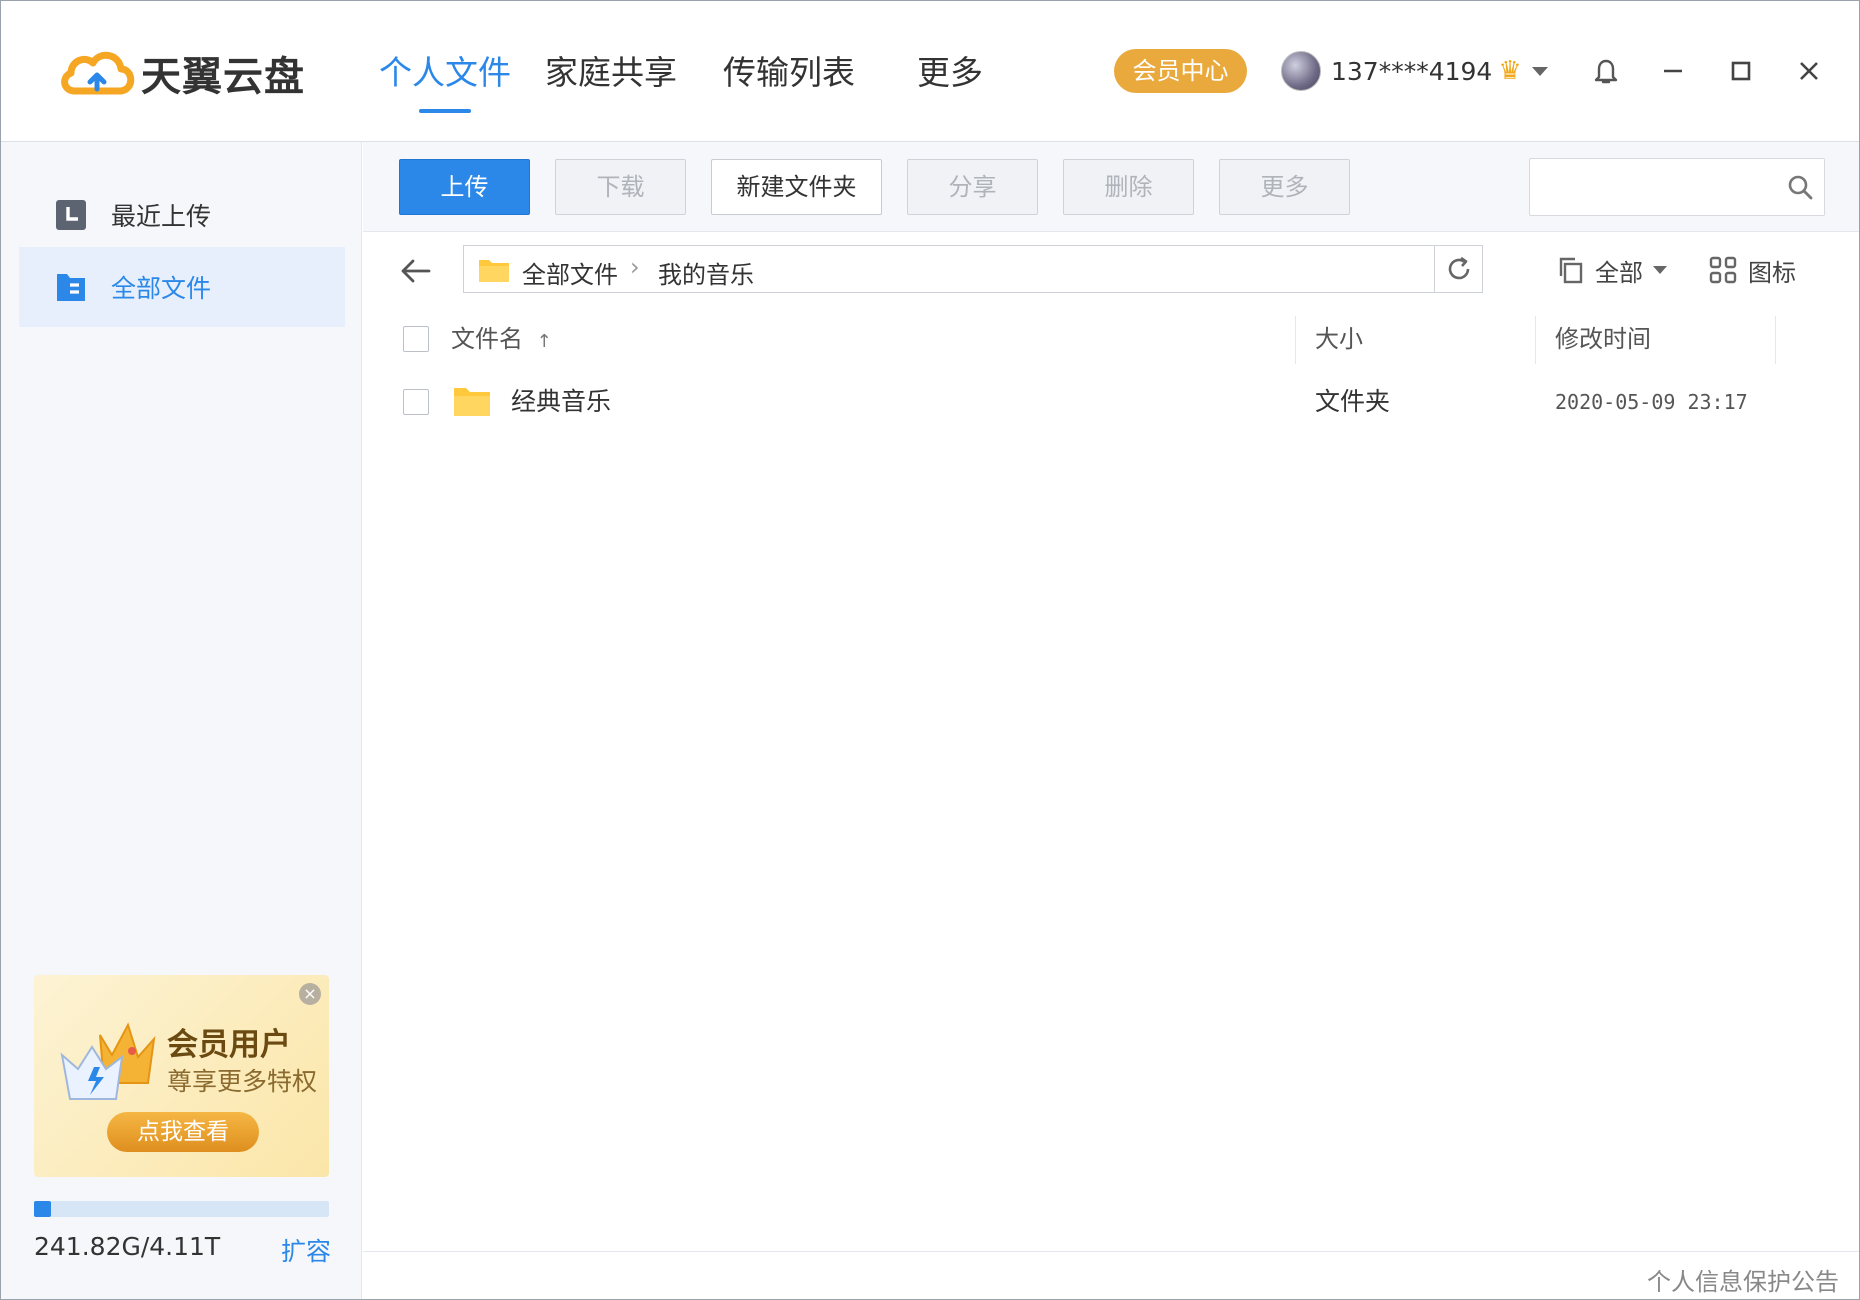  I want to click on user-menu: 137****4194 ♛, so click(1414, 71).